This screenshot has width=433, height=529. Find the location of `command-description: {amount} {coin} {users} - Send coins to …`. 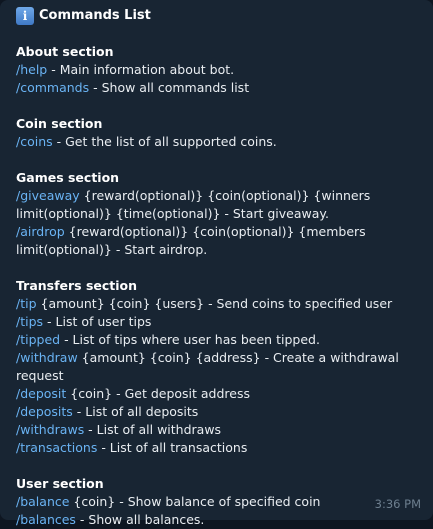

command-description: {amount} {coin} {users} - Send coins to … is located at coordinates (214, 303).